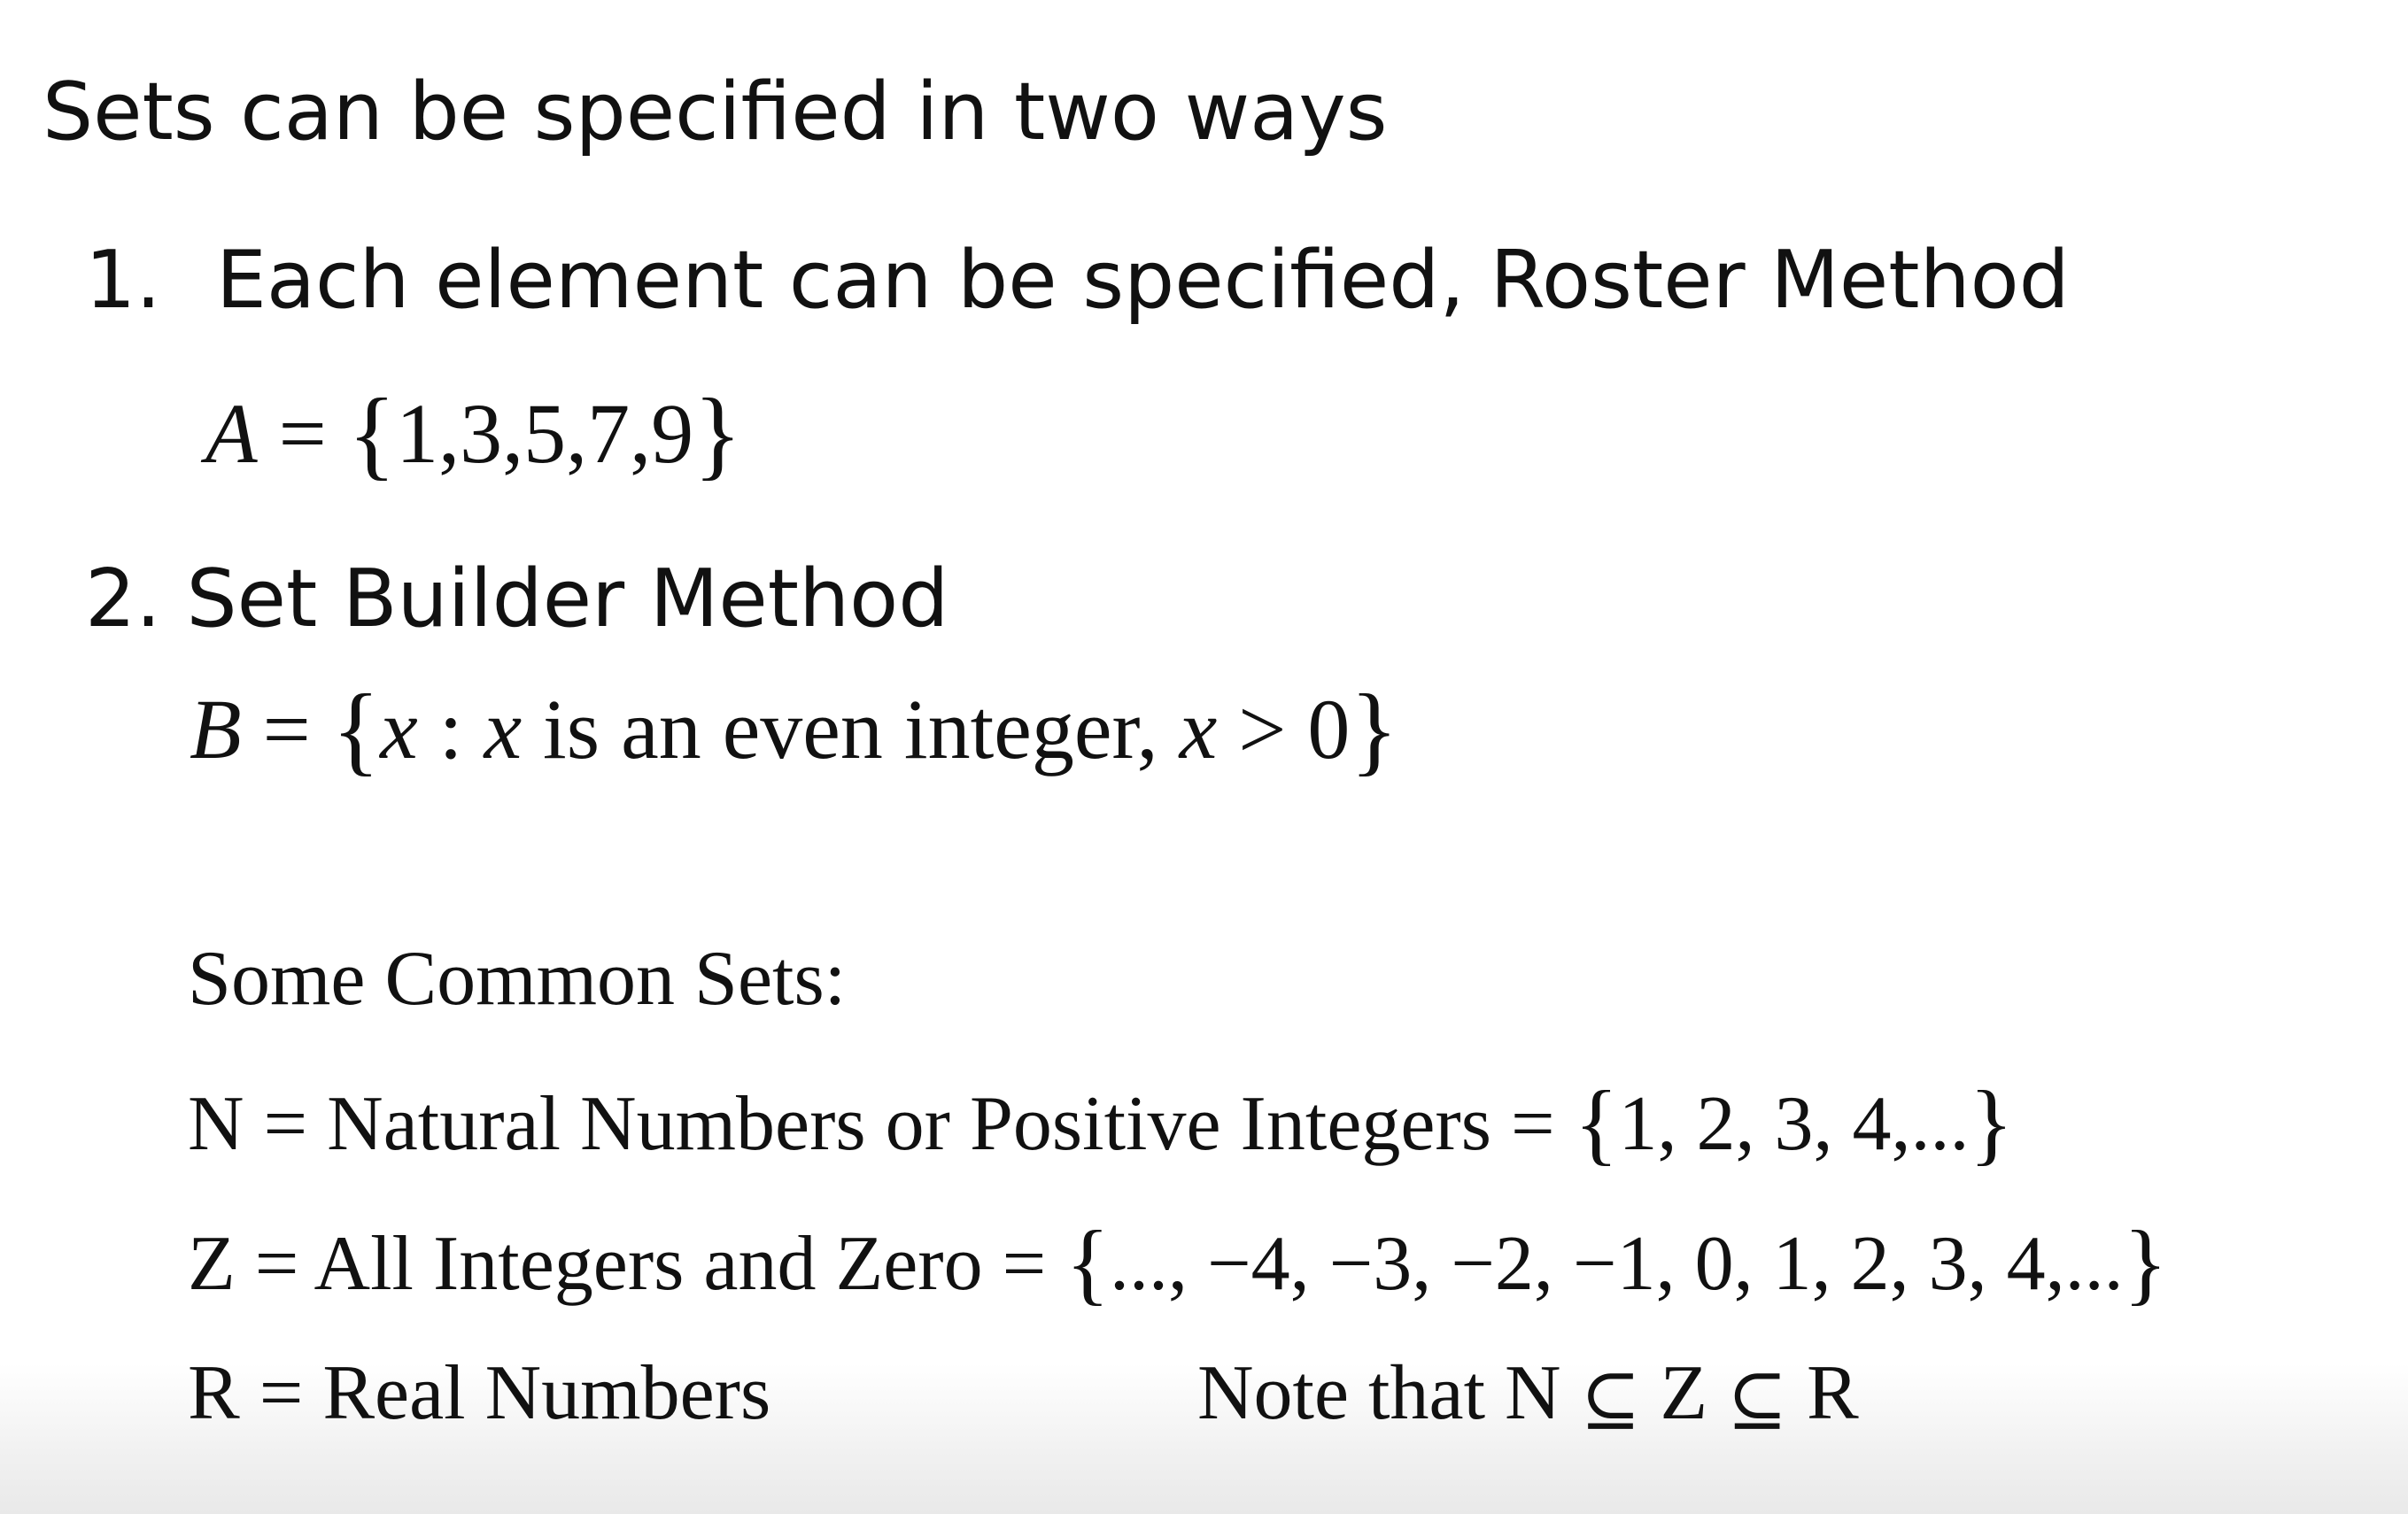 The width and height of the screenshot is (2408, 1514). Describe the element at coordinates (123, 281) in the screenshot. I see `list-number-1: 1.` at that location.